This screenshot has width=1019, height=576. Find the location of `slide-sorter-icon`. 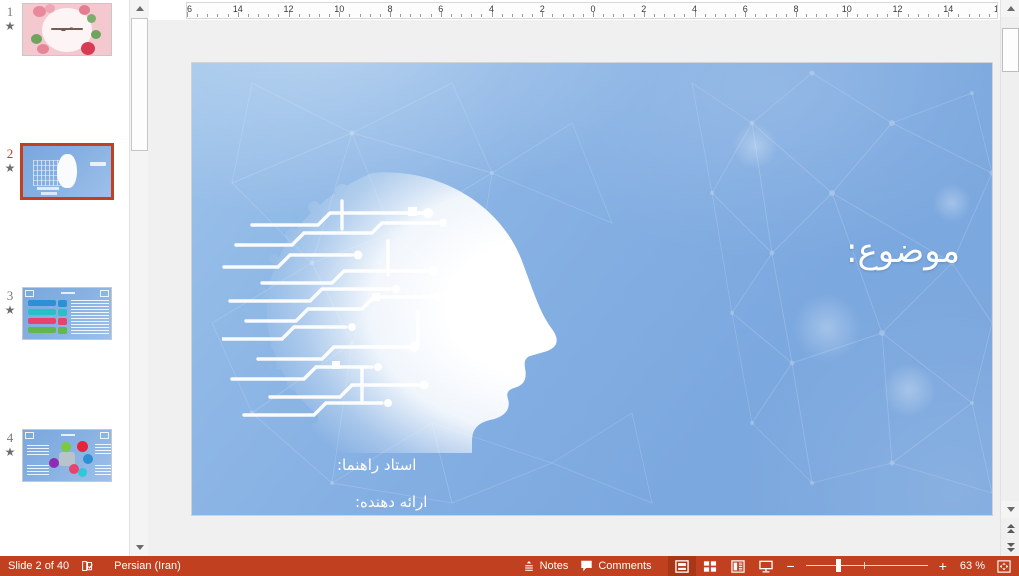

slide-sorter-icon is located at coordinates (709, 566).